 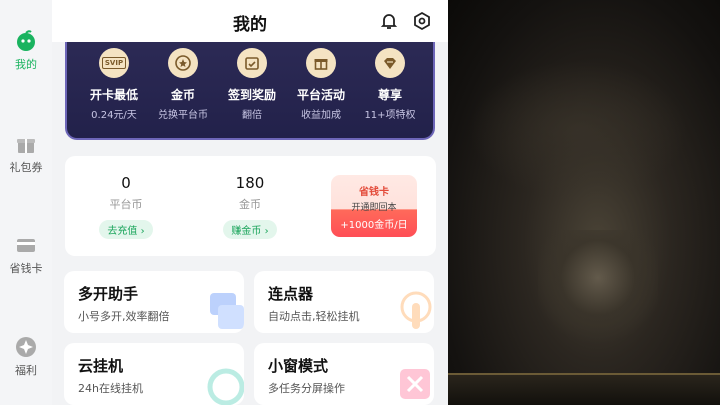 I want to click on calendar-icon, so click(x=252, y=63).